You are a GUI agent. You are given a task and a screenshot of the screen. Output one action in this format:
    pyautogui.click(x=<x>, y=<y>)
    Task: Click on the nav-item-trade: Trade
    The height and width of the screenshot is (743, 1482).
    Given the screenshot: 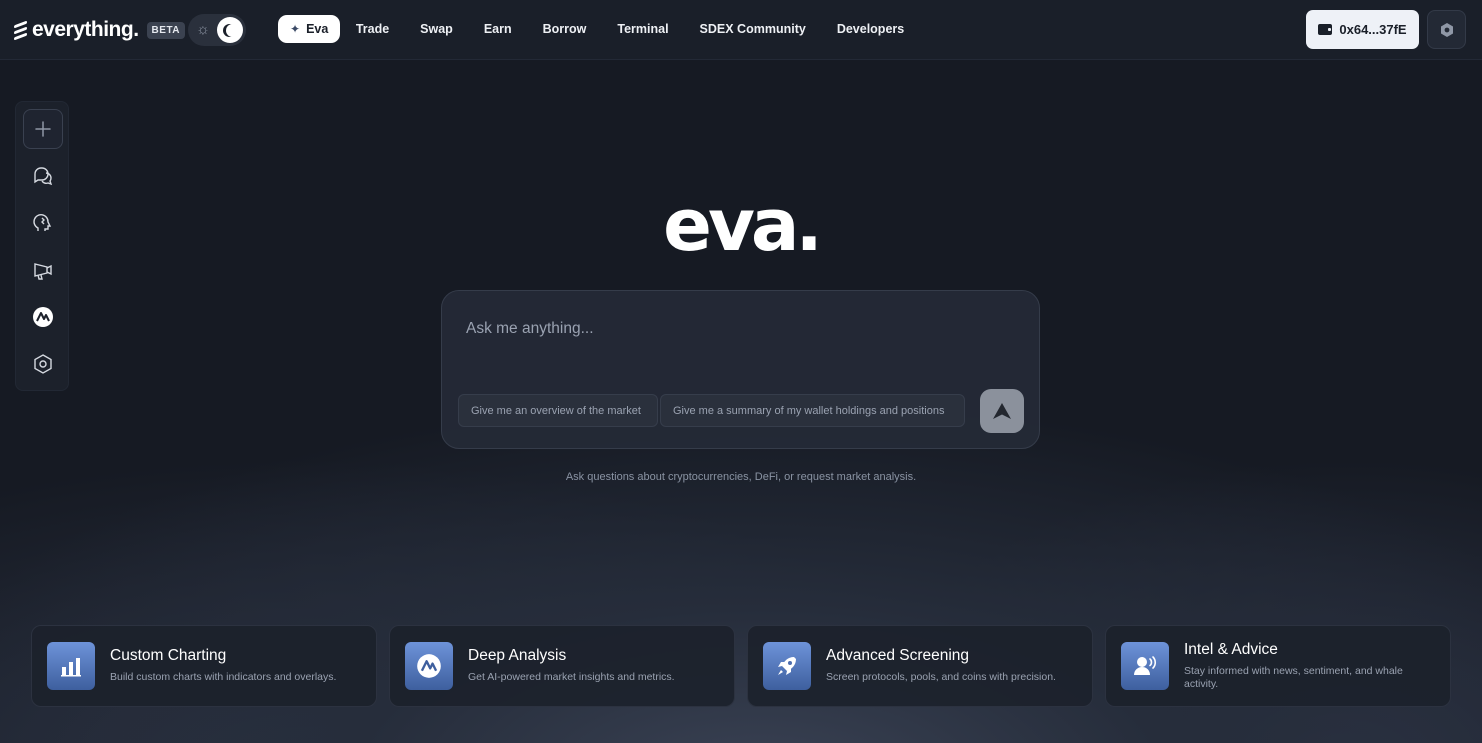 What is the action you would take?
    pyautogui.click(x=372, y=29)
    